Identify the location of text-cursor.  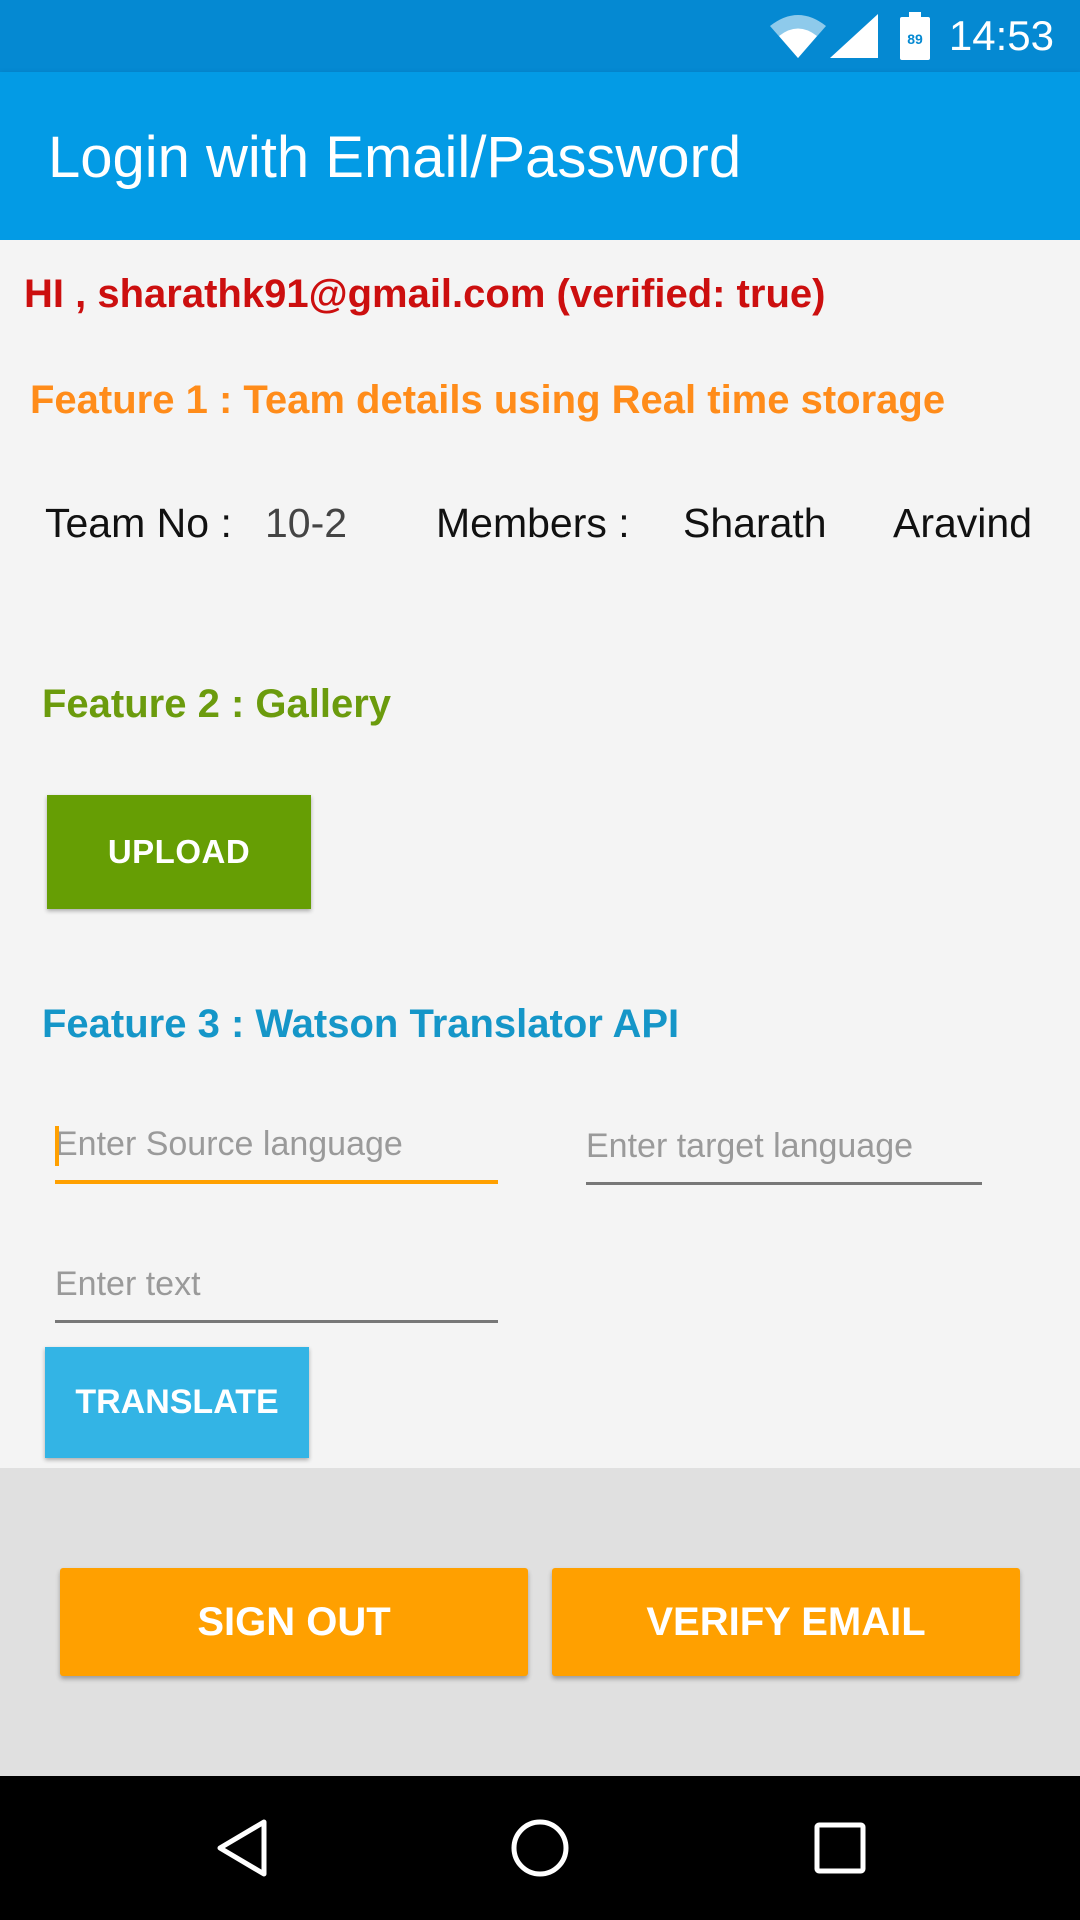
(57, 1146).